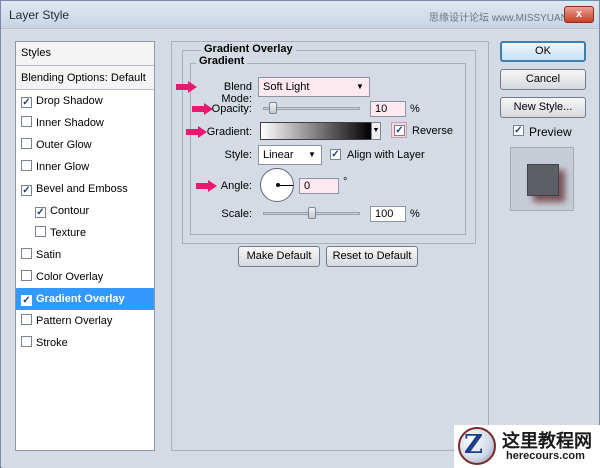  What do you see at coordinates (286, 87) in the screenshot?
I see `blend-mode-value: Soft Light` at bounding box center [286, 87].